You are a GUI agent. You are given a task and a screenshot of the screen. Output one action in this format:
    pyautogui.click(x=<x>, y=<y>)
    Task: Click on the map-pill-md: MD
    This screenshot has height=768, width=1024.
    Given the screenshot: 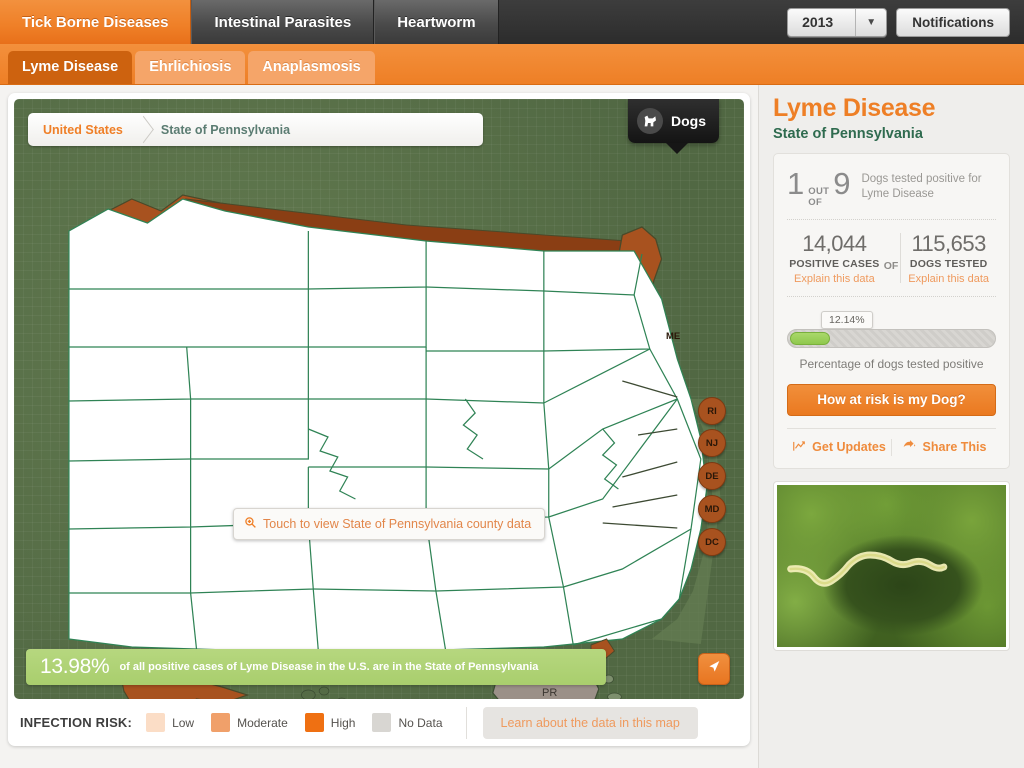 What is the action you would take?
    pyautogui.click(x=712, y=509)
    